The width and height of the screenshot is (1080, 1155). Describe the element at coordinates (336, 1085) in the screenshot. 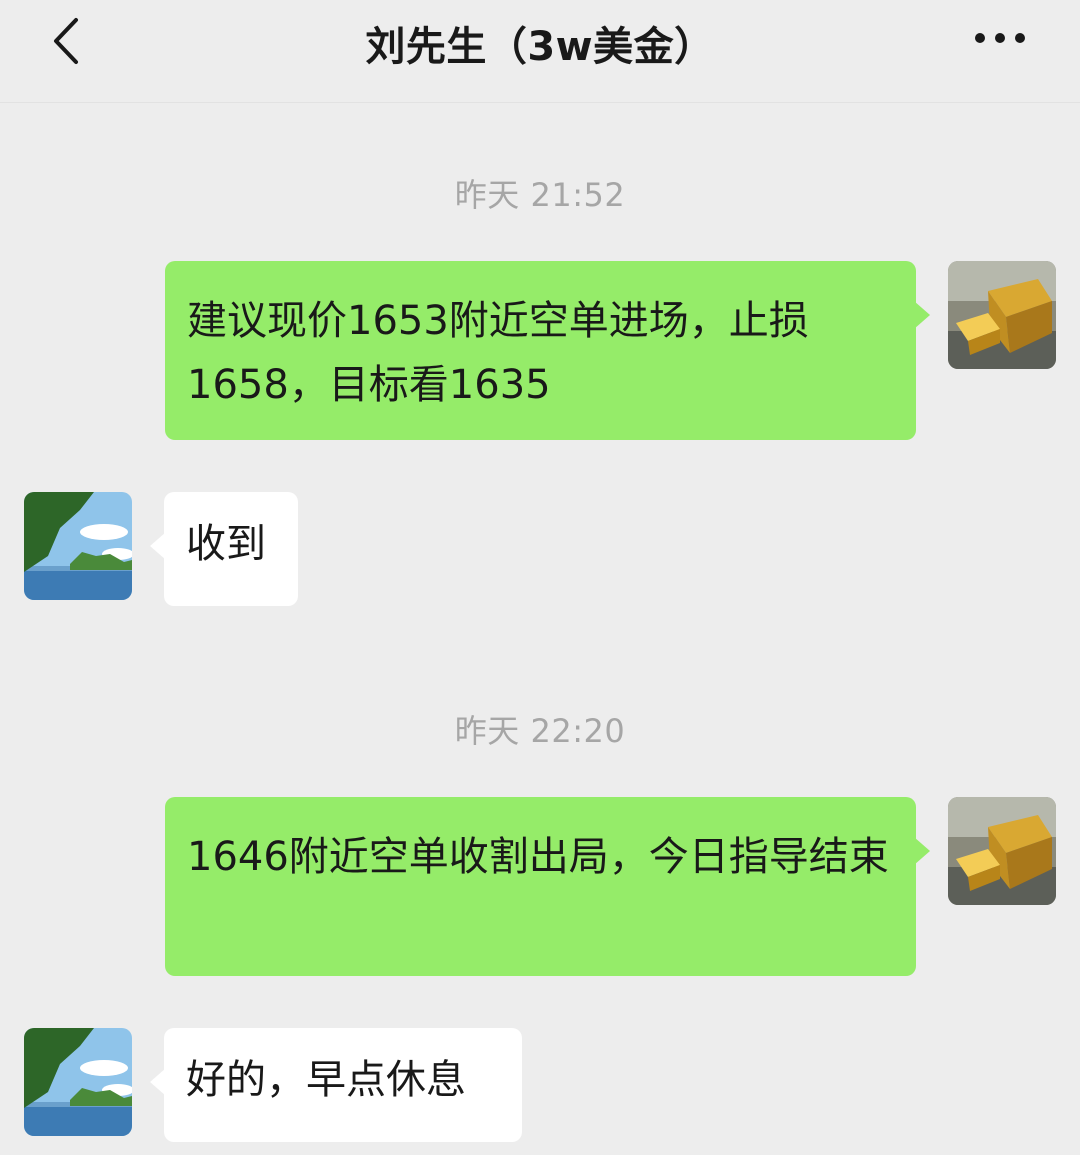

I see `received-message-bubble: 好的，早点休息` at that location.